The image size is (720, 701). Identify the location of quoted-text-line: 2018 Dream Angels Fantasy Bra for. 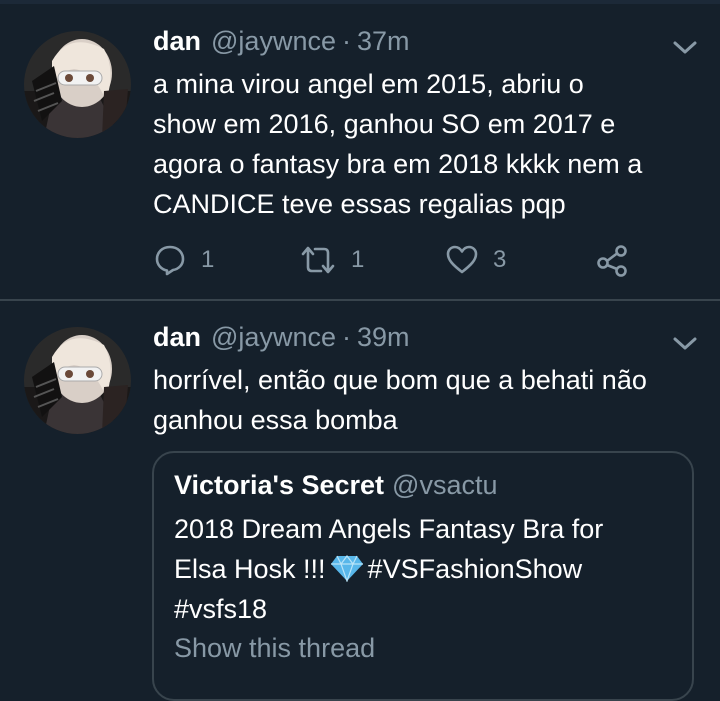
(389, 529).